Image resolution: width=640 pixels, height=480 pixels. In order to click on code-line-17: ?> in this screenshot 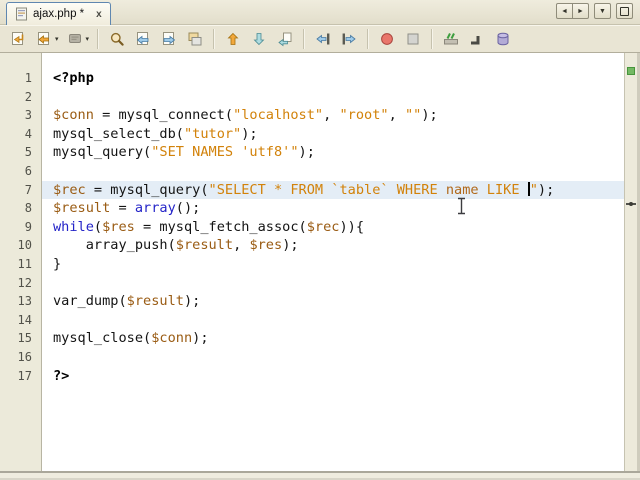, I will do `click(333, 376)`.